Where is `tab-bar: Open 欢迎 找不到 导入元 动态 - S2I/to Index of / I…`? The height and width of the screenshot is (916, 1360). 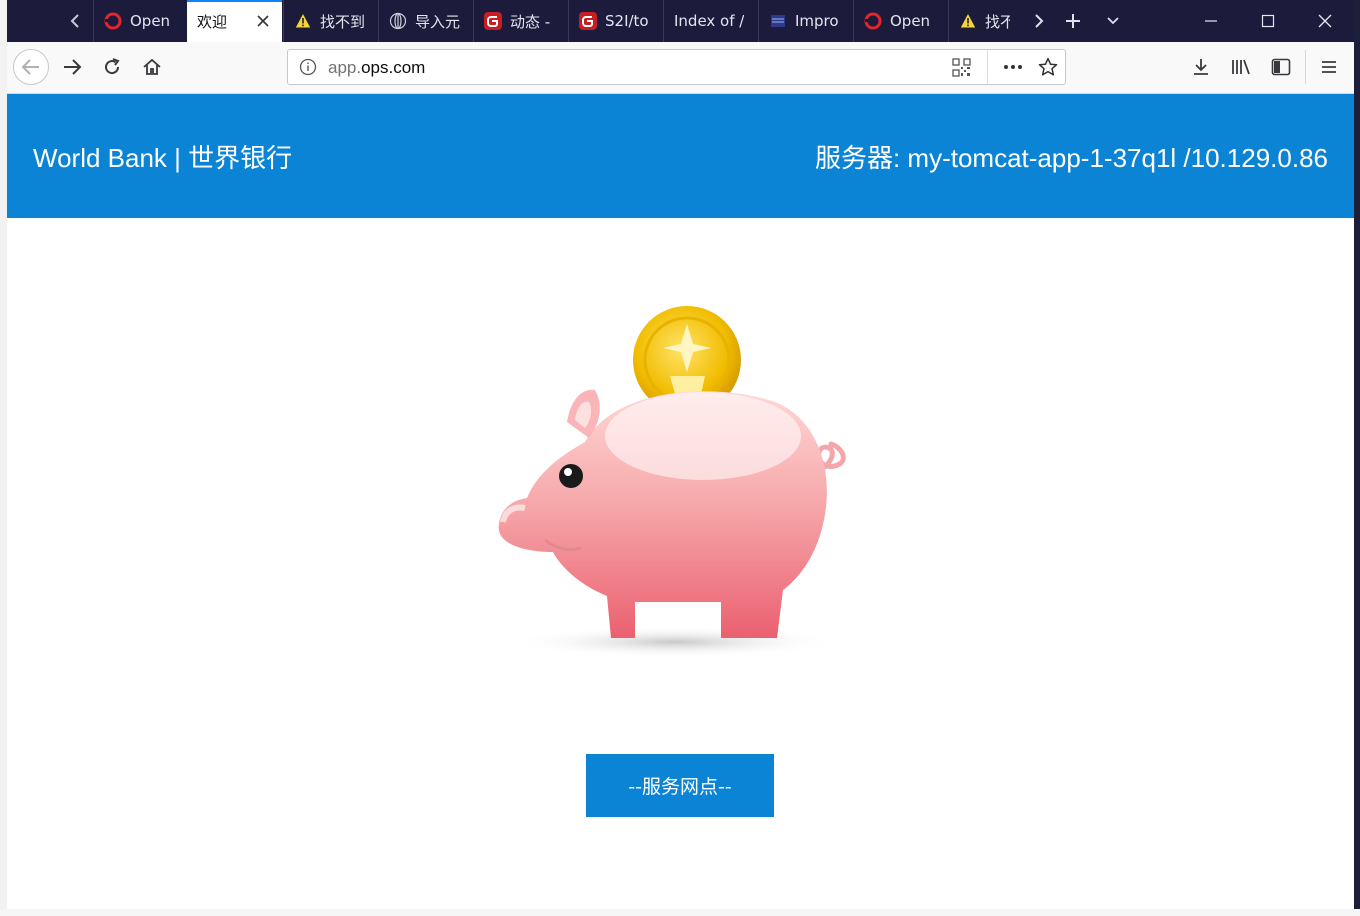 tab-bar: Open 欢迎 找不到 导入元 动态 - S2I/to Index of / I… is located at coordinates (680, 21).